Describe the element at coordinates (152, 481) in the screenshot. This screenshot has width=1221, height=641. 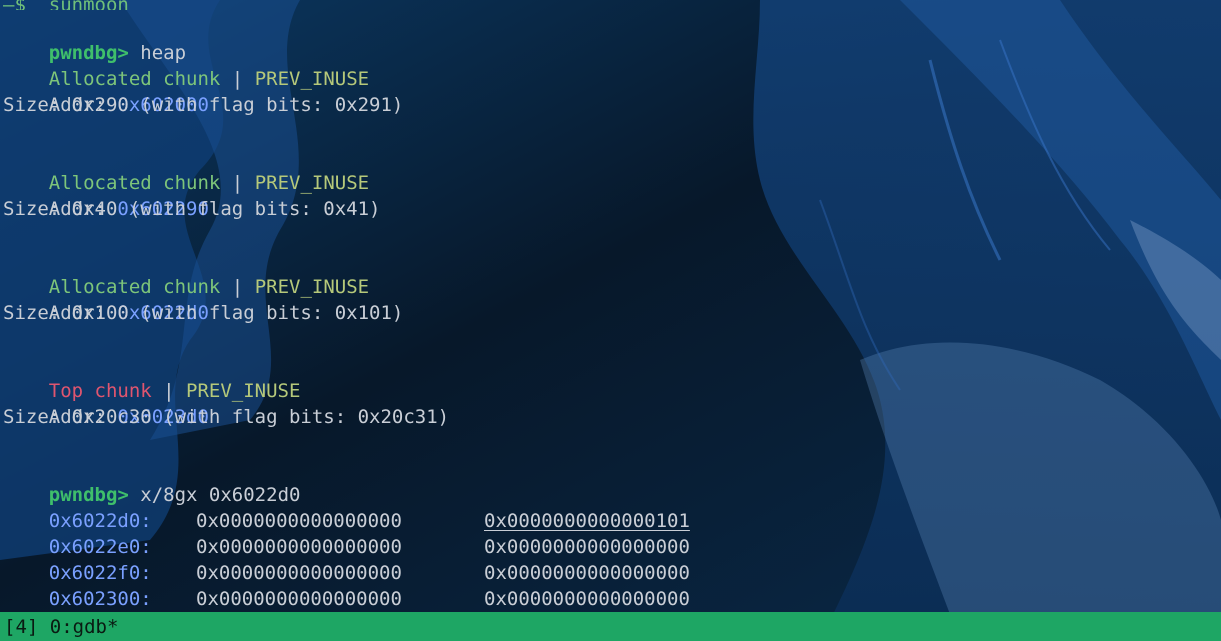
I see `examine-command-line: pwndbg> x/8gx 0x6022d0` at that location.